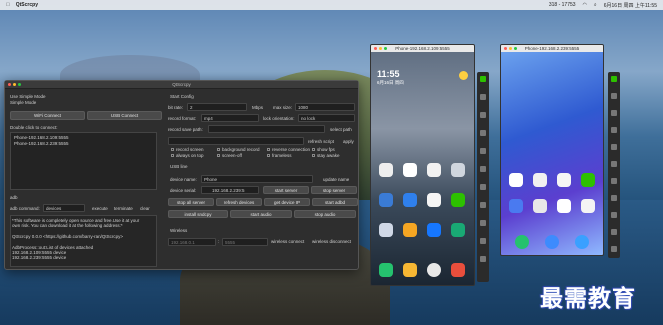 Image resolution: width=663 pixels, height=325 pixels. Describe the element at coordinates (124, 115) in the screenshot. I see `usb-connect-button: USB Connect` at that location.